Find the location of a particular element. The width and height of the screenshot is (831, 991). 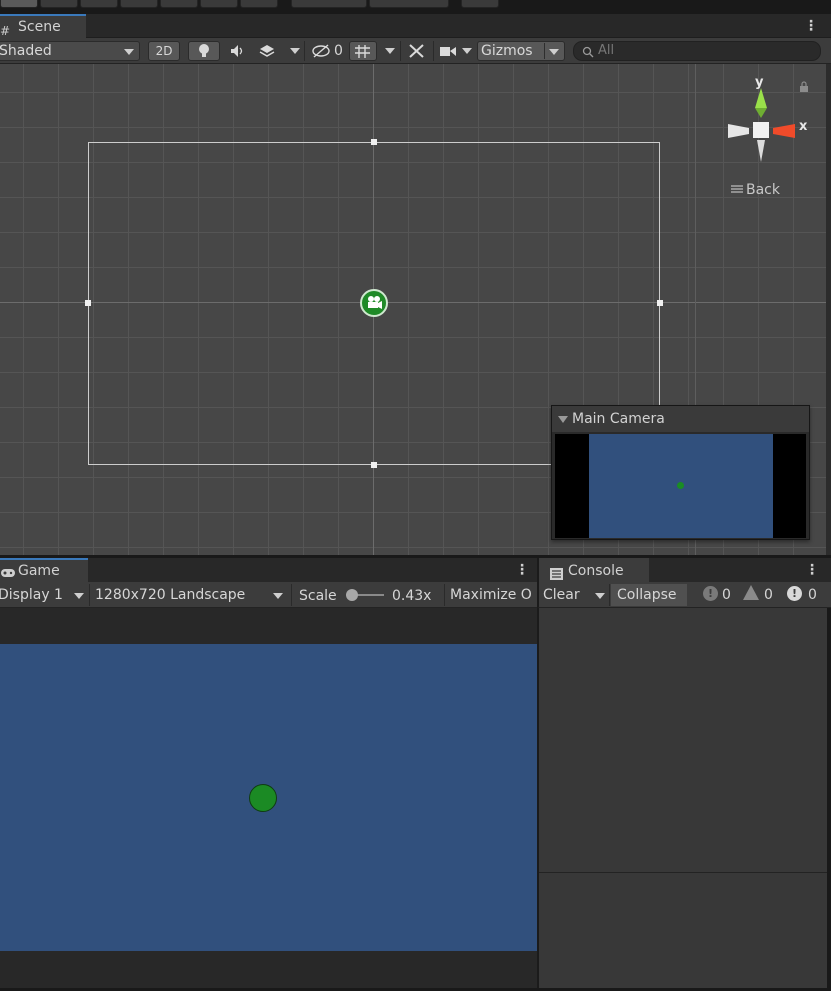

camera-preview-title: Main Camera is located at coordinates (618, 419).